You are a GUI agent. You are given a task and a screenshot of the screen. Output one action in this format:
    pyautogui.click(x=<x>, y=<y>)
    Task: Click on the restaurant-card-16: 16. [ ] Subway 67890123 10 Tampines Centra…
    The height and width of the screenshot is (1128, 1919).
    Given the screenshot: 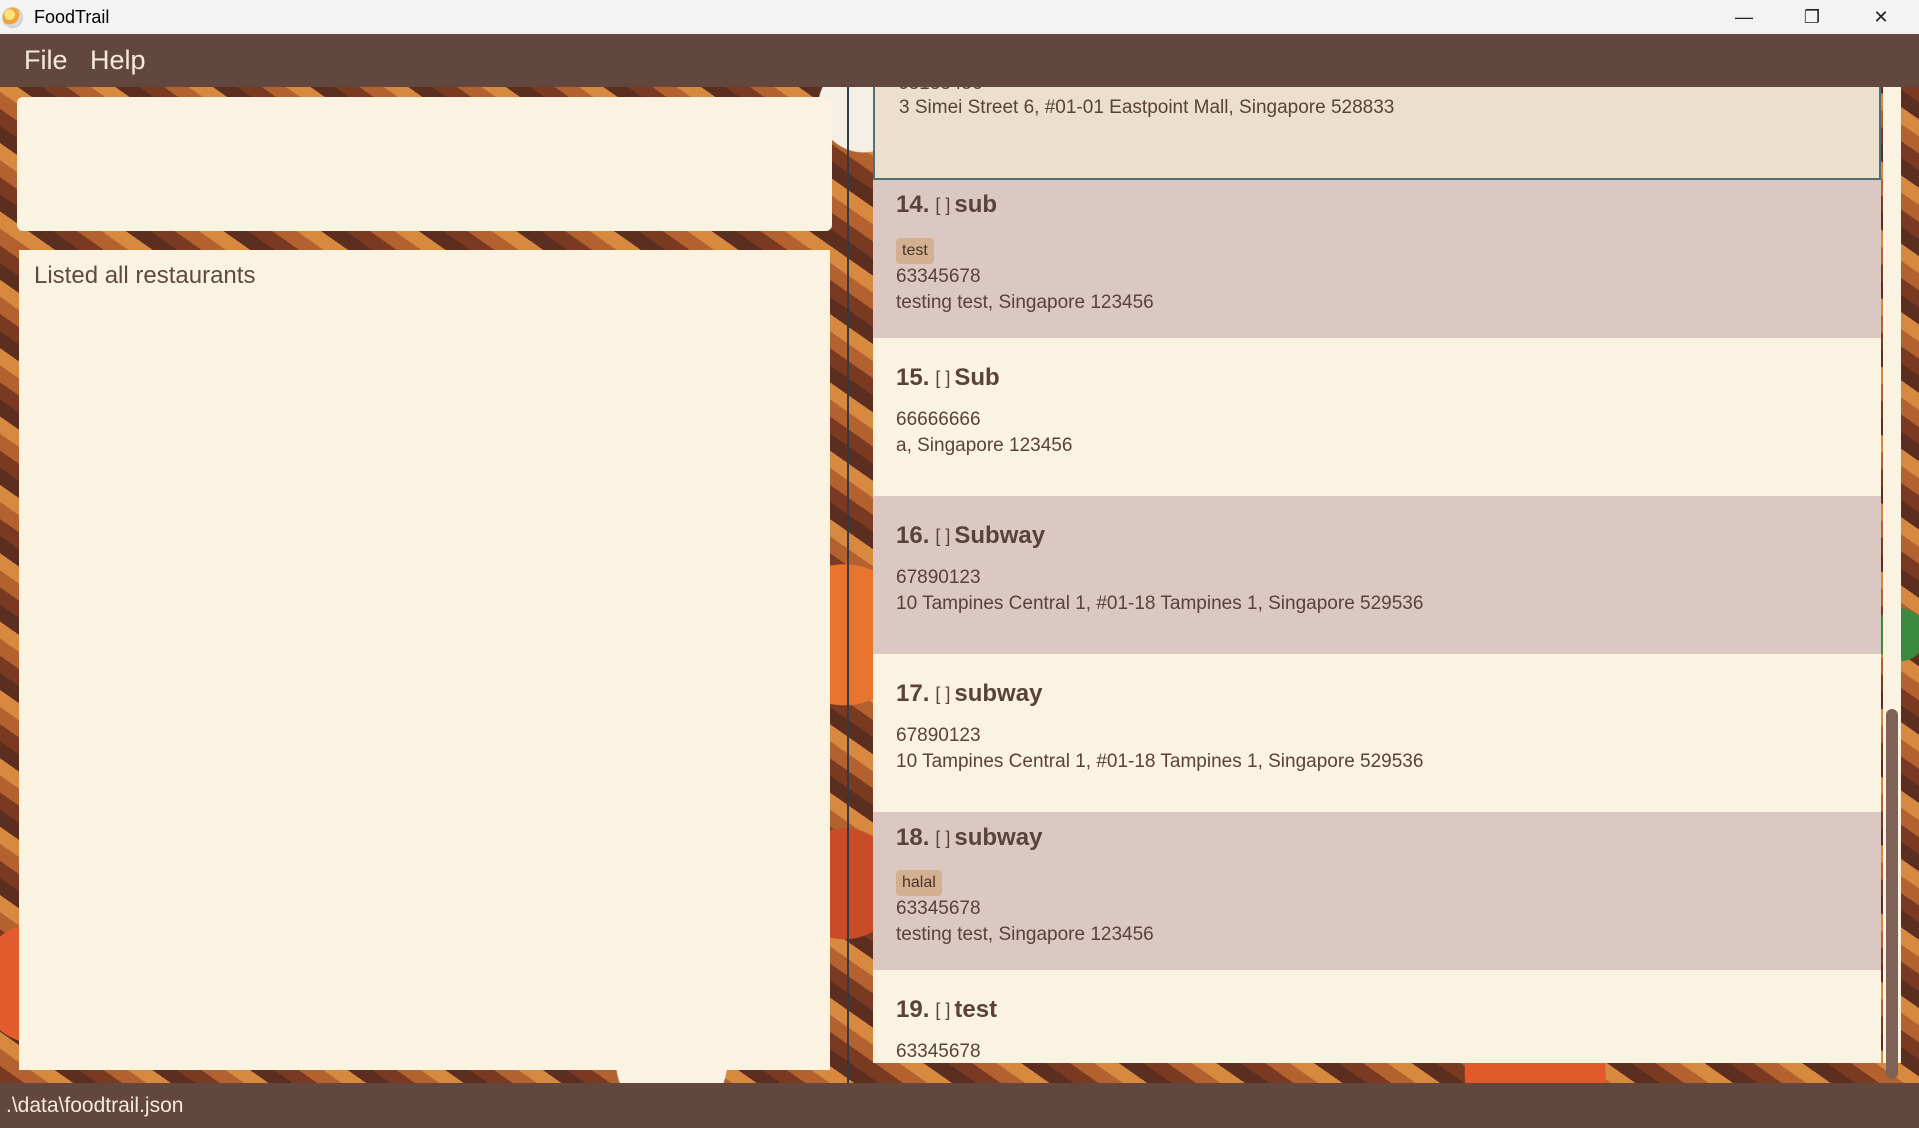 What is the action you would take?
    pyautogui.click(x=1377, y=575)
    